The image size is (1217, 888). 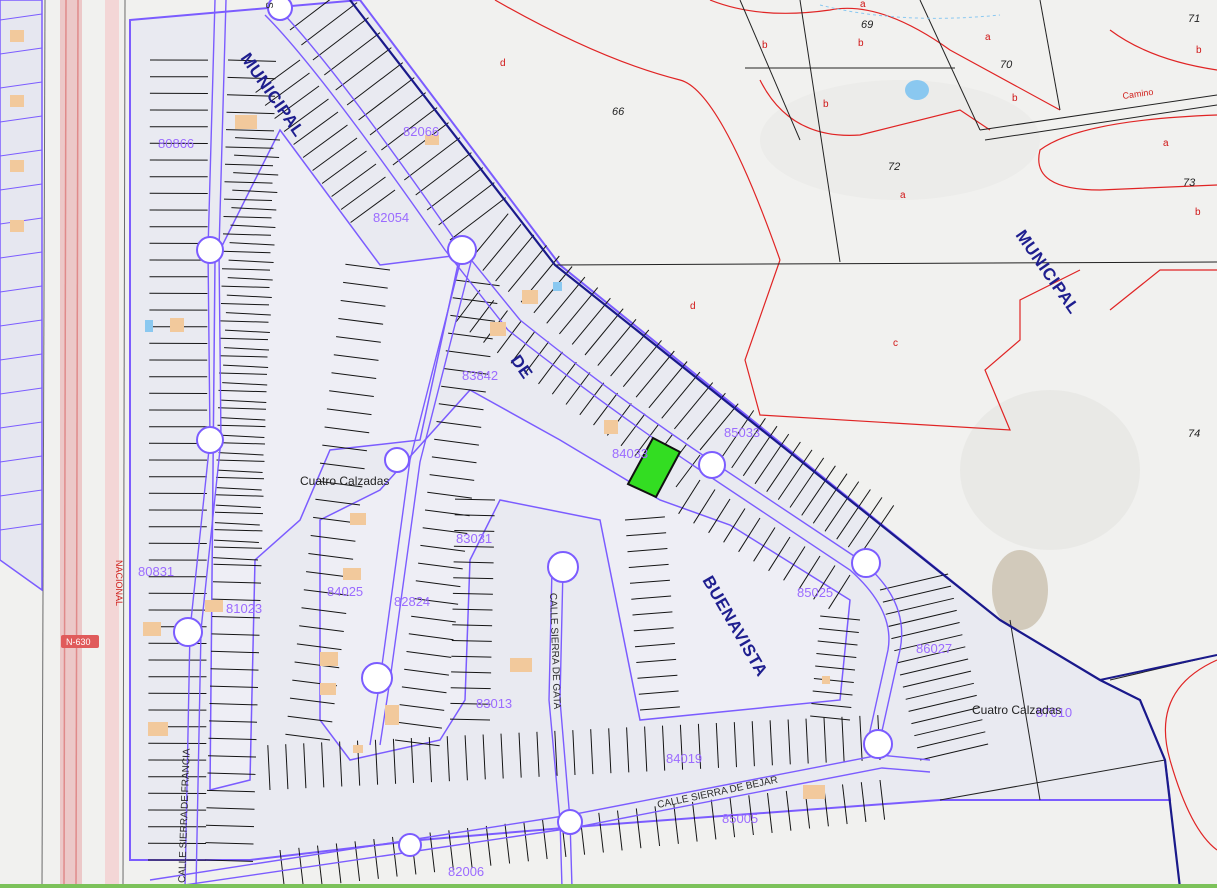 I want to click on parcel-label-84019: 84019, so click(x=684, y=758).